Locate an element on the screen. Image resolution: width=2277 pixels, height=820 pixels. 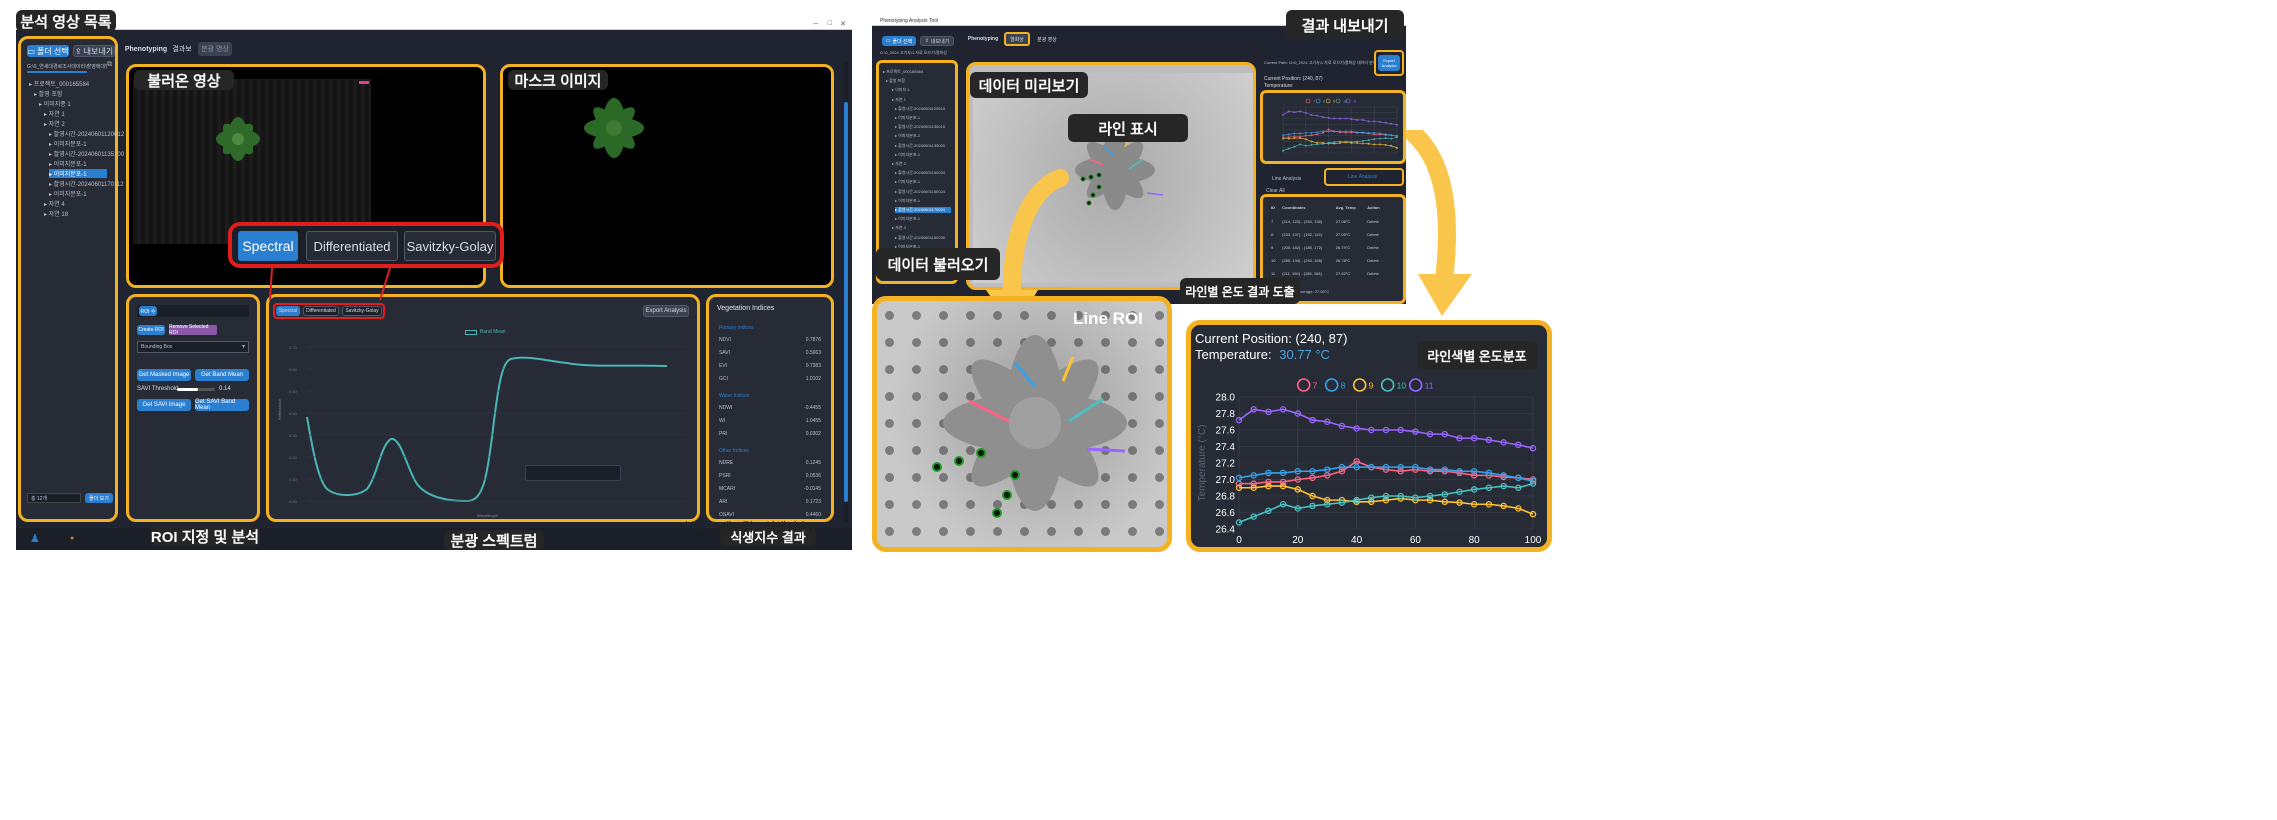
tree-item: ▸ 촬영시간-20240601135100 is located at coordinates (86, 153).